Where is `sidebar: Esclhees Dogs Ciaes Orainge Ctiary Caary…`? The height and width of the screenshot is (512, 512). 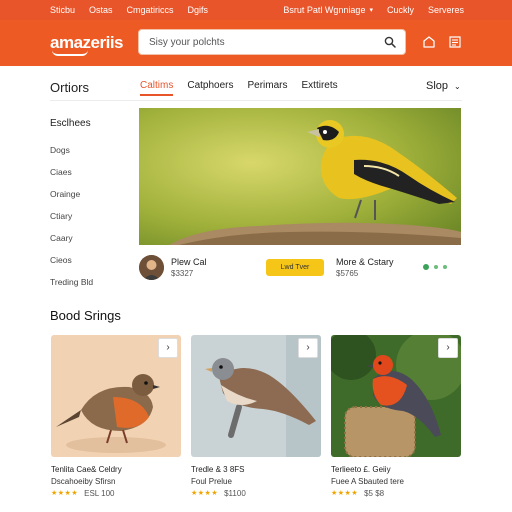
sidebar: Esclhees Dogs Ciaes Orainge Ctiary Caary… is located at coordinates (90, 208).